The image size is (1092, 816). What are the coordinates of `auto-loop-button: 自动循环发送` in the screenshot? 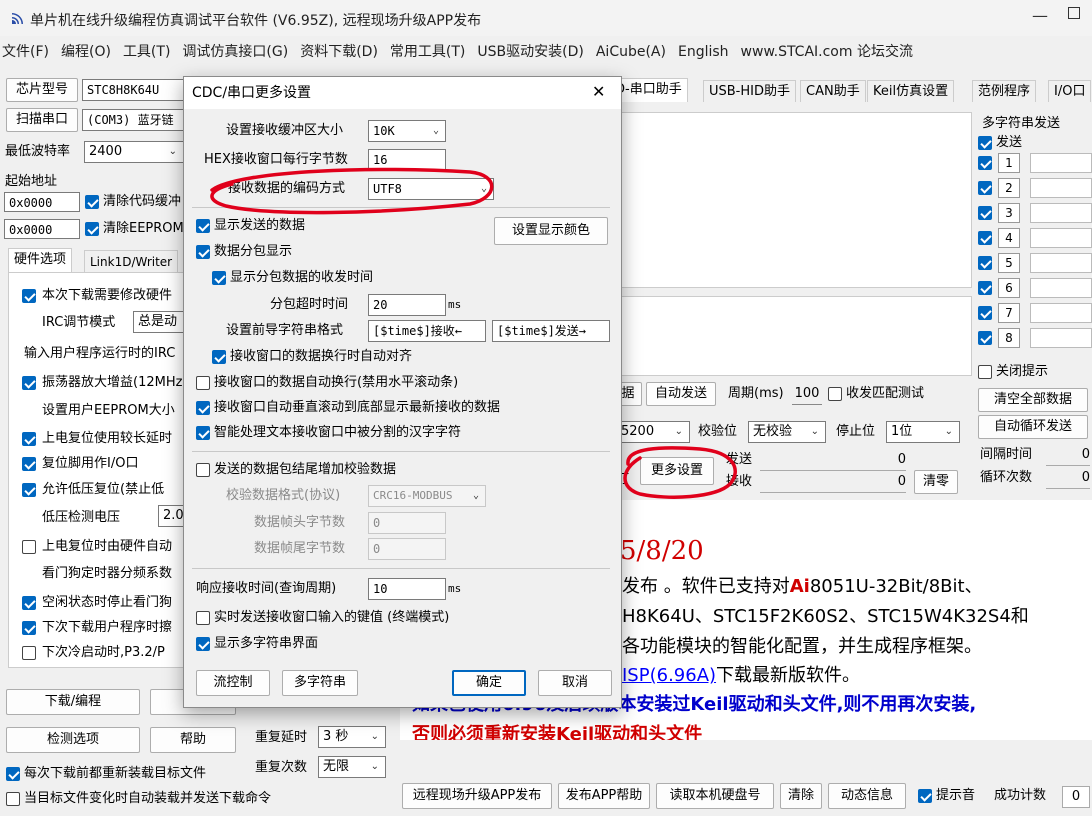 It's located at (1033, 427).